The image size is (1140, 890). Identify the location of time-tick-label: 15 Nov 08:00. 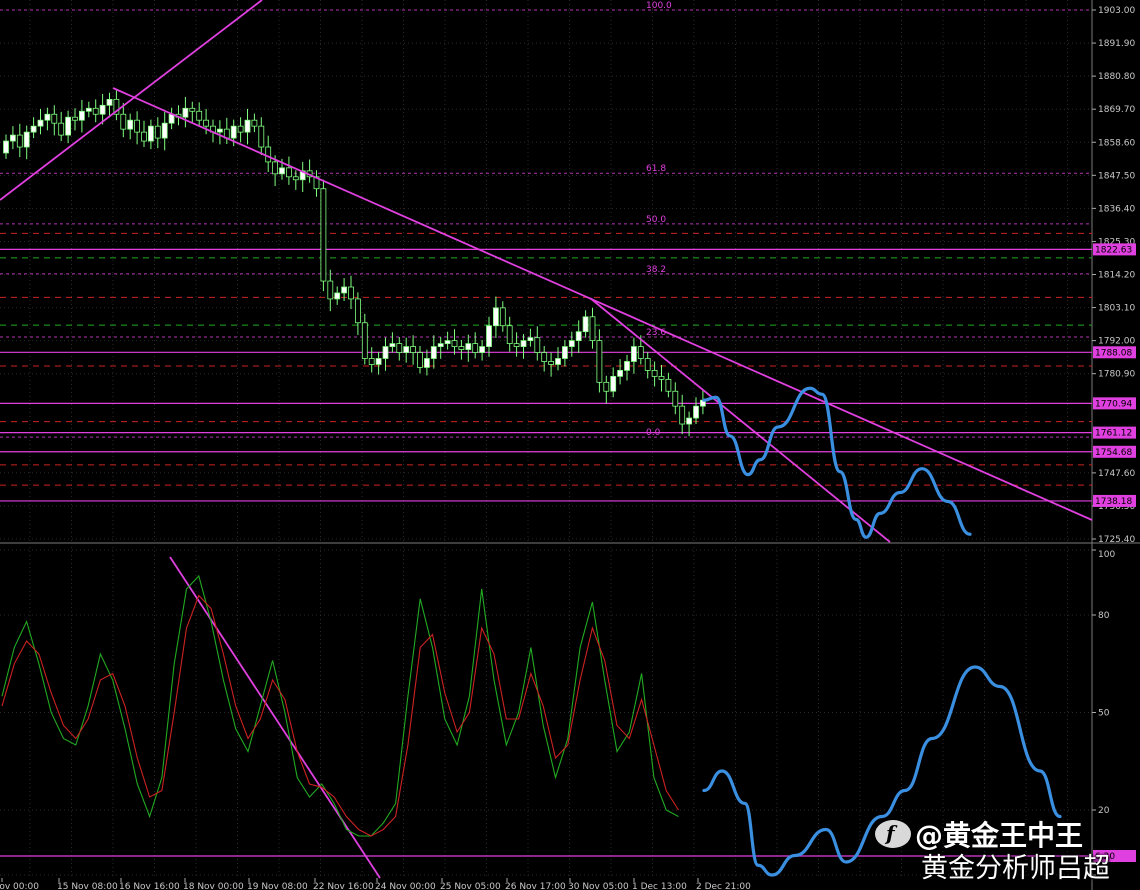
(87, 886).